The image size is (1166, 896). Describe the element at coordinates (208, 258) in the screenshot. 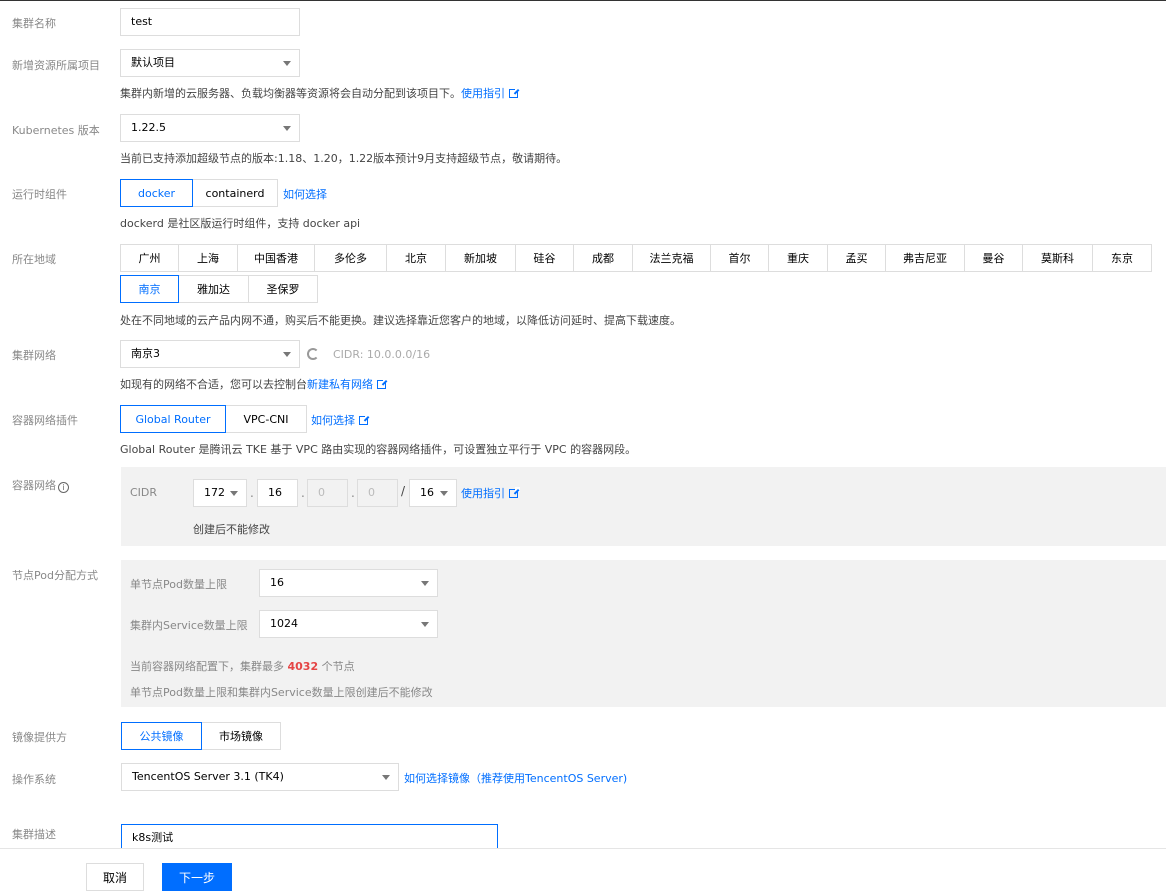

I see `region-option: 上海` at that location.